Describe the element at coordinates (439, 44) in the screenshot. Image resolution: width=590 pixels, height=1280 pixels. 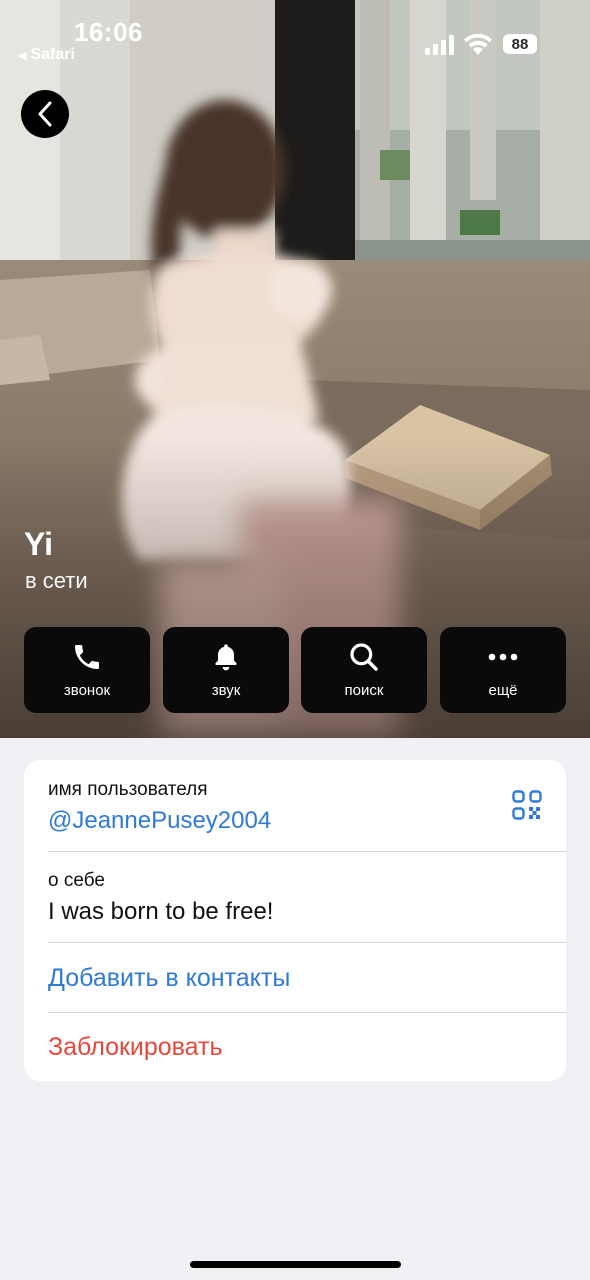
I see `signal-icon` at that location.